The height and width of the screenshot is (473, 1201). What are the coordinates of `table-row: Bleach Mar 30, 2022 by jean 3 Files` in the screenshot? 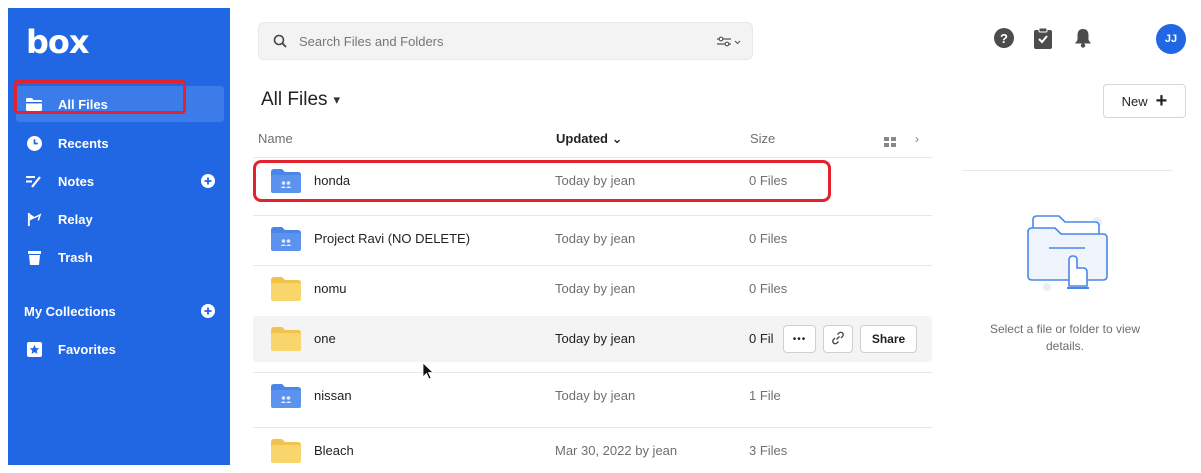 It's located at (592, 450).